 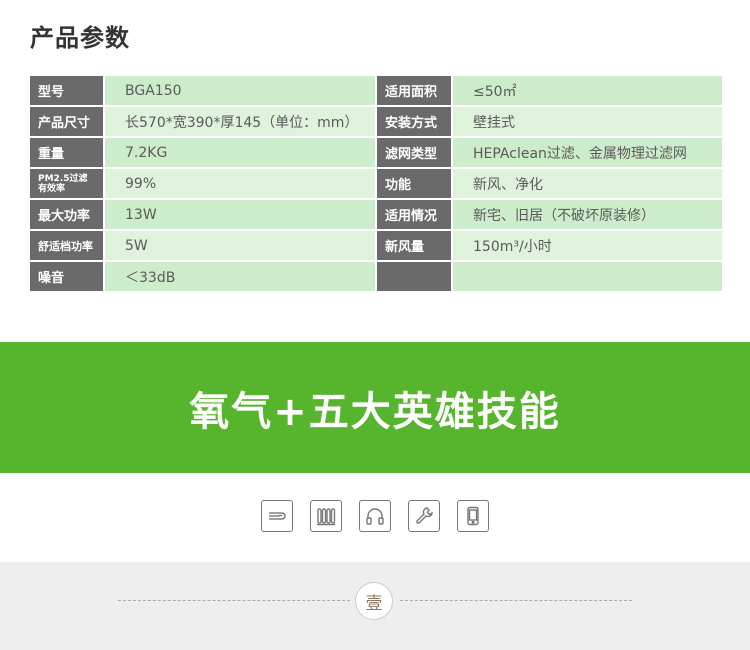 I want to click on banner-headline: 氧气+五大英雄技能, so click(x=375, y=411).